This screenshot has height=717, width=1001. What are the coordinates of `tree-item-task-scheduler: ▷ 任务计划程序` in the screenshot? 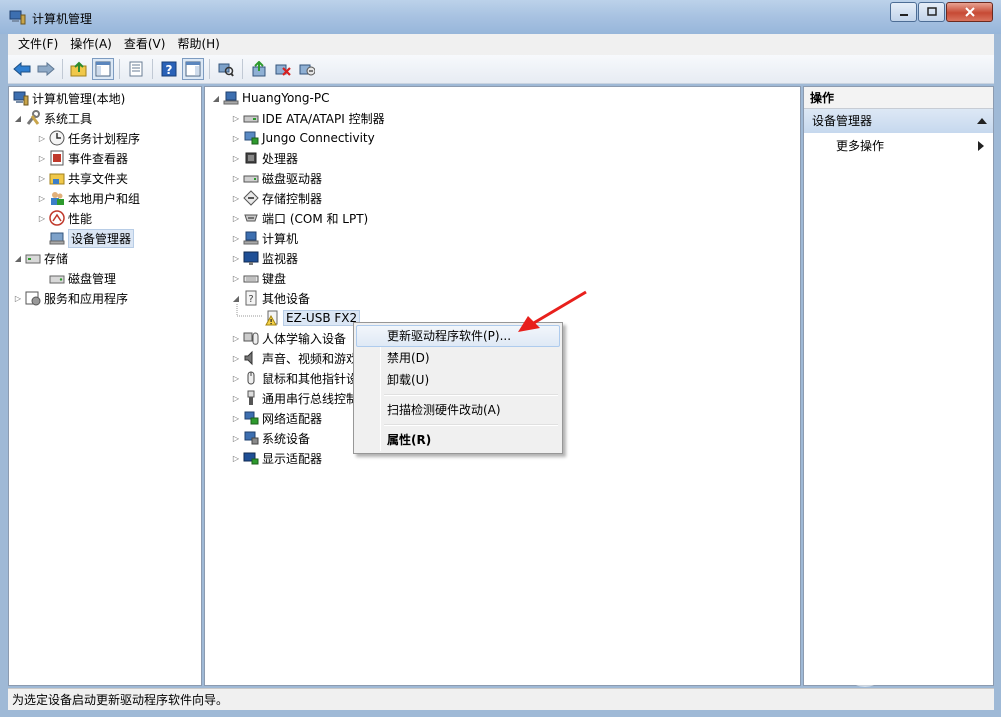 It's located at (88, 138).